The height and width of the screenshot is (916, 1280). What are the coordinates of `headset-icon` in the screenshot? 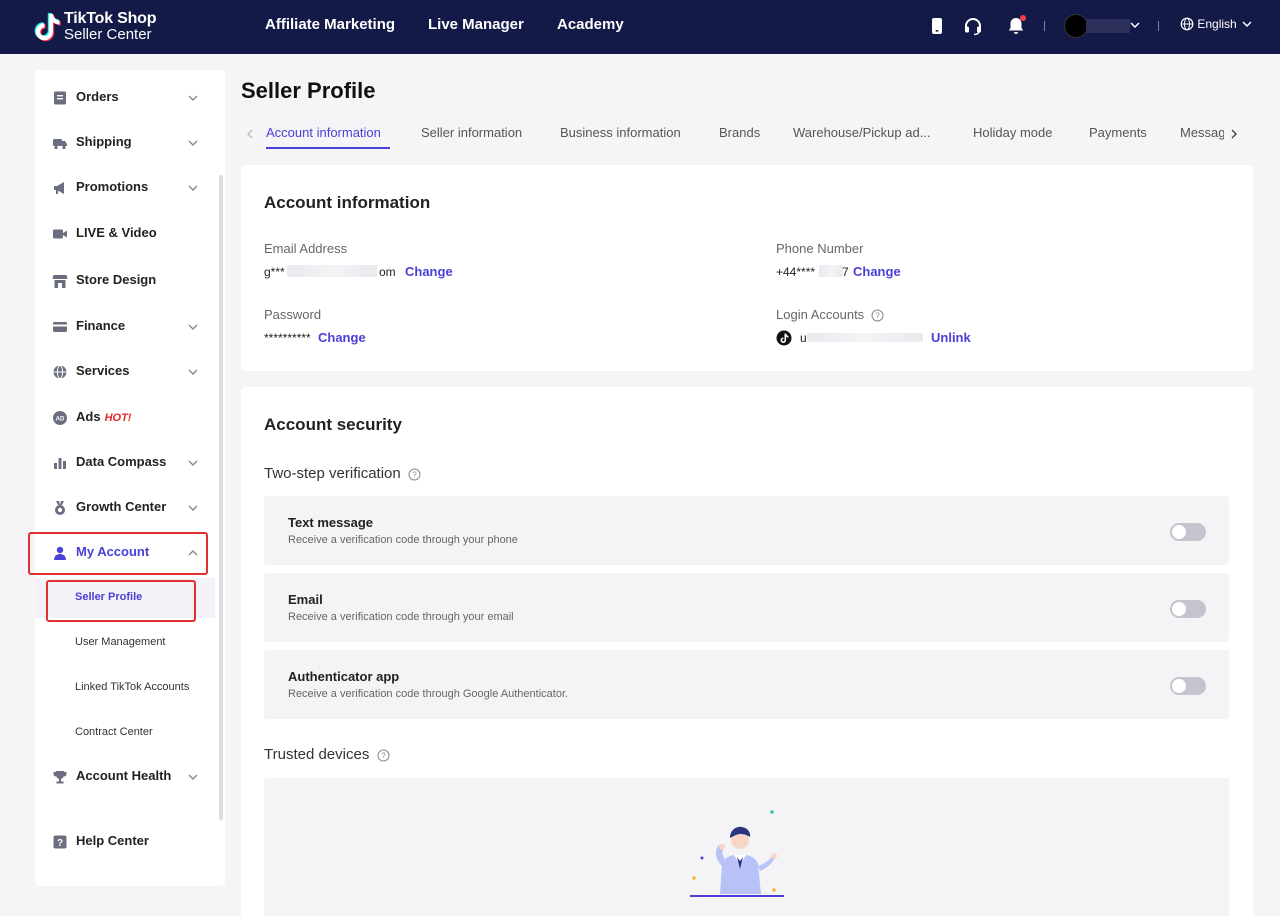 It's located at (973, 26).